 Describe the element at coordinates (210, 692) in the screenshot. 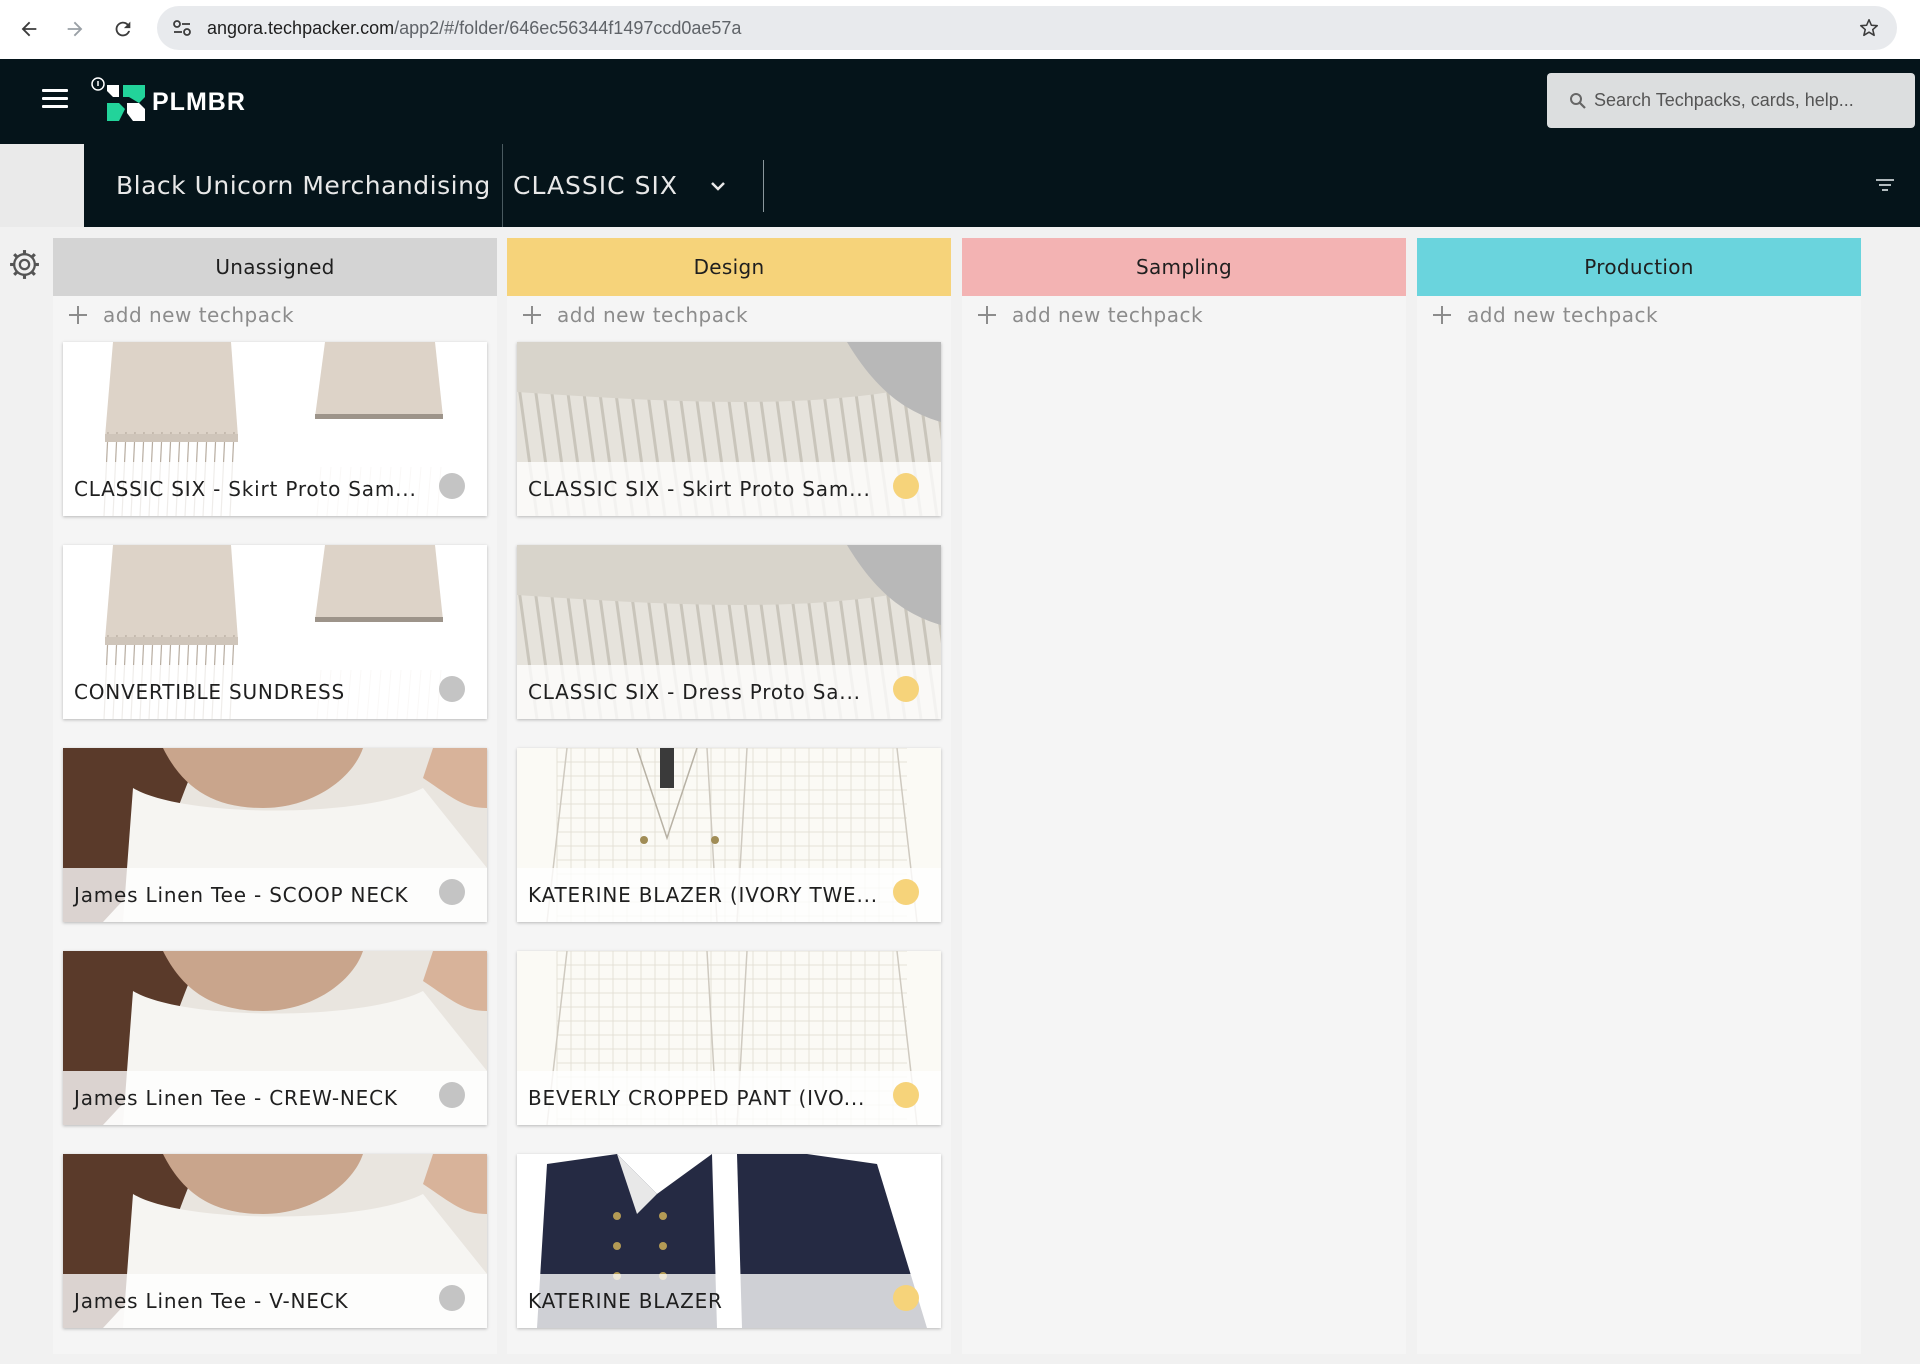

I see `card-title: CONVERTIBLE SUNDRESS` at that location.